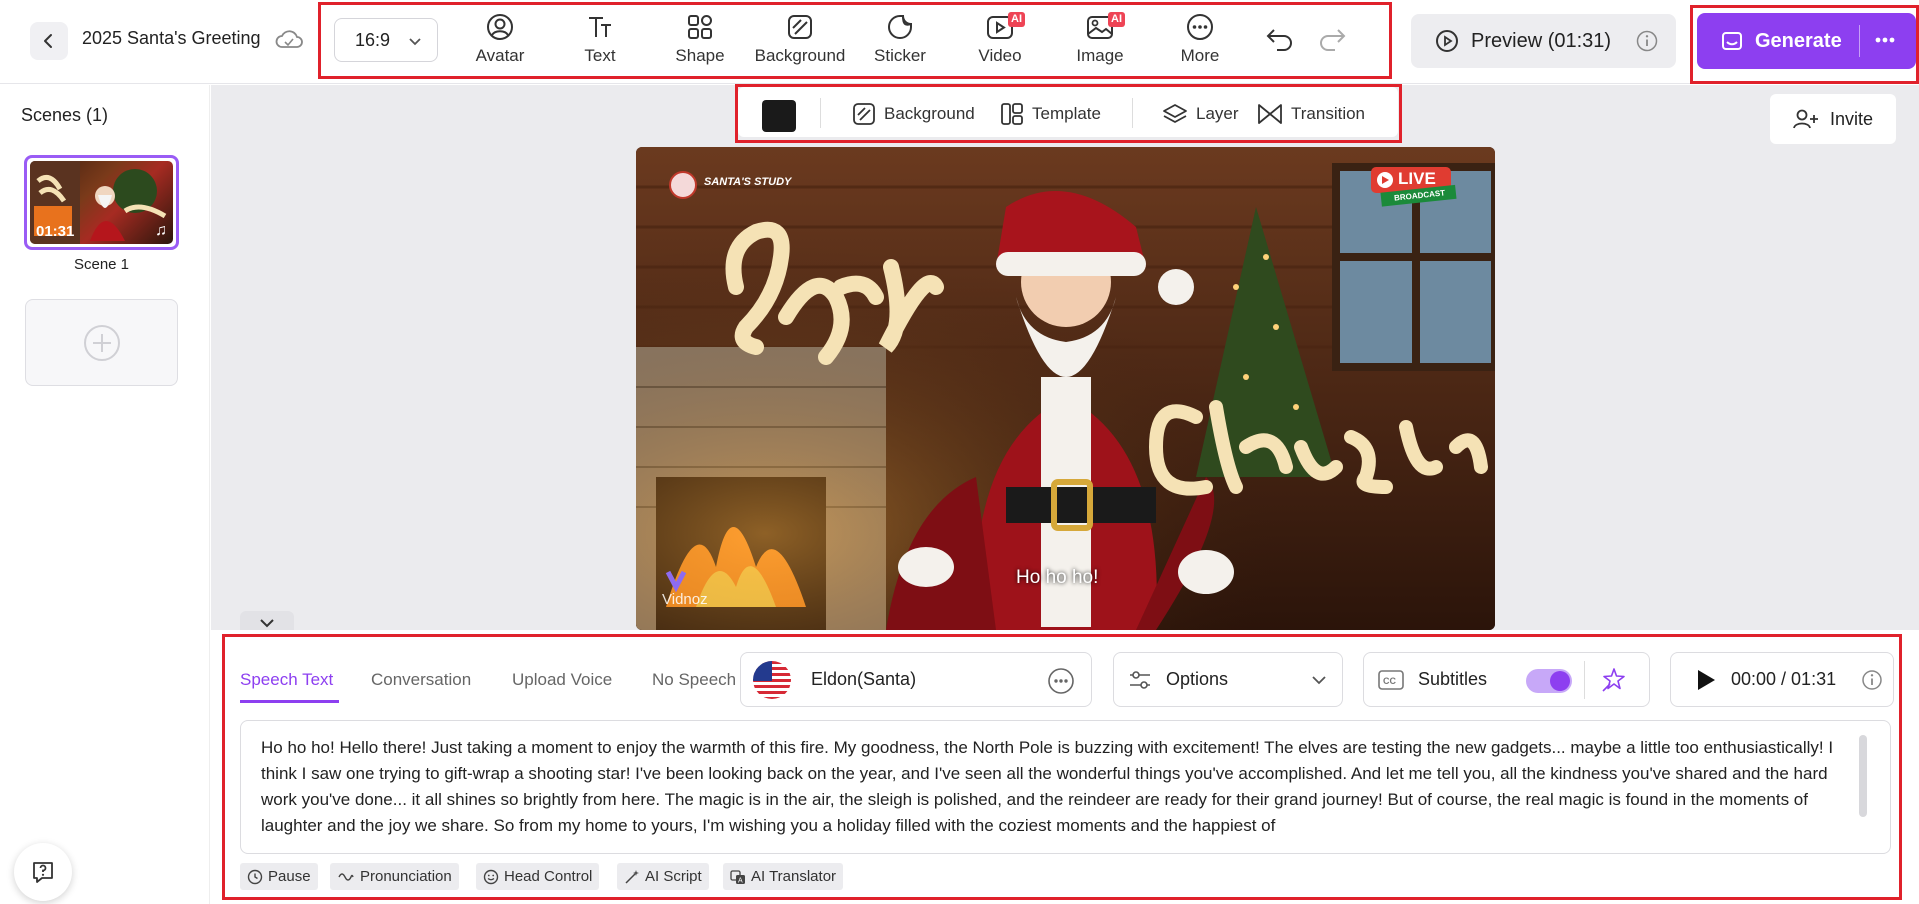  I want to click on help-button, so click(43, 872).